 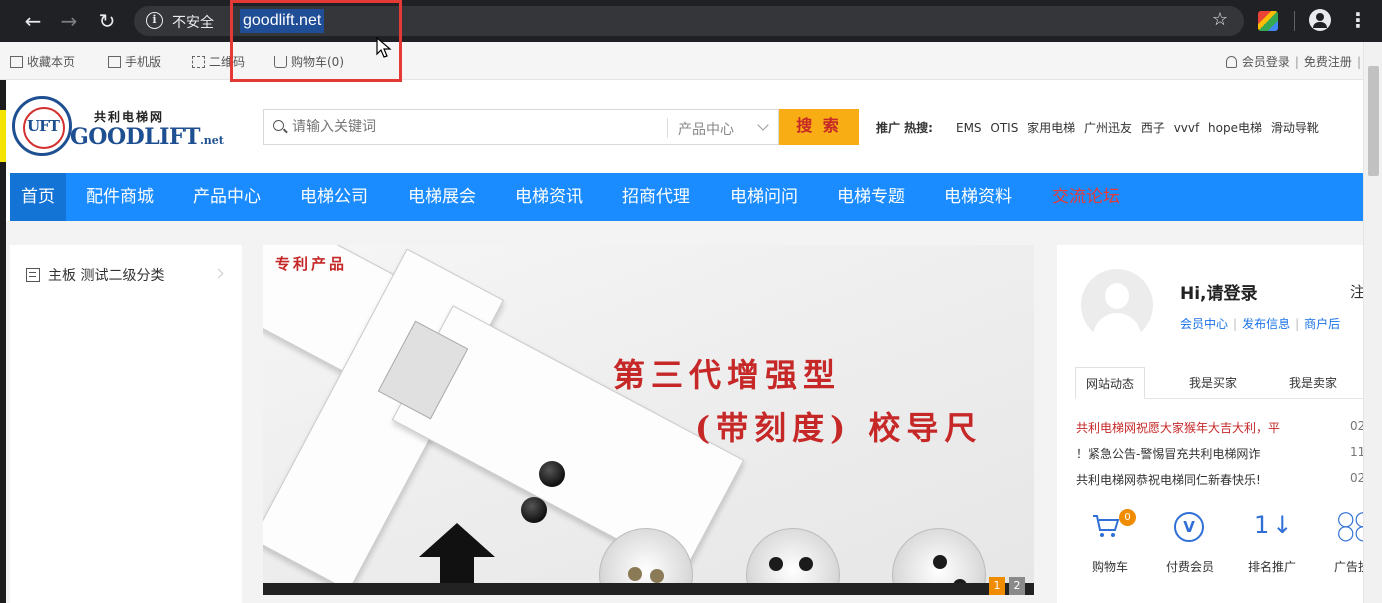 I want to click on quick-link-rank: 排名推广, so click(x=1272, y=566).